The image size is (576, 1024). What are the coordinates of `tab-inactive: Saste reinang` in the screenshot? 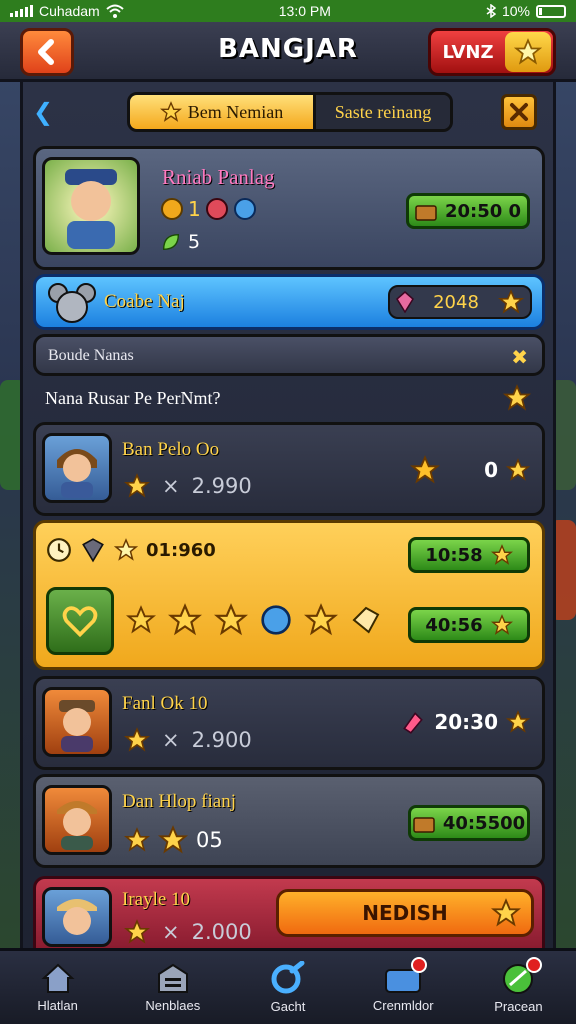 It's located at (383, 112).